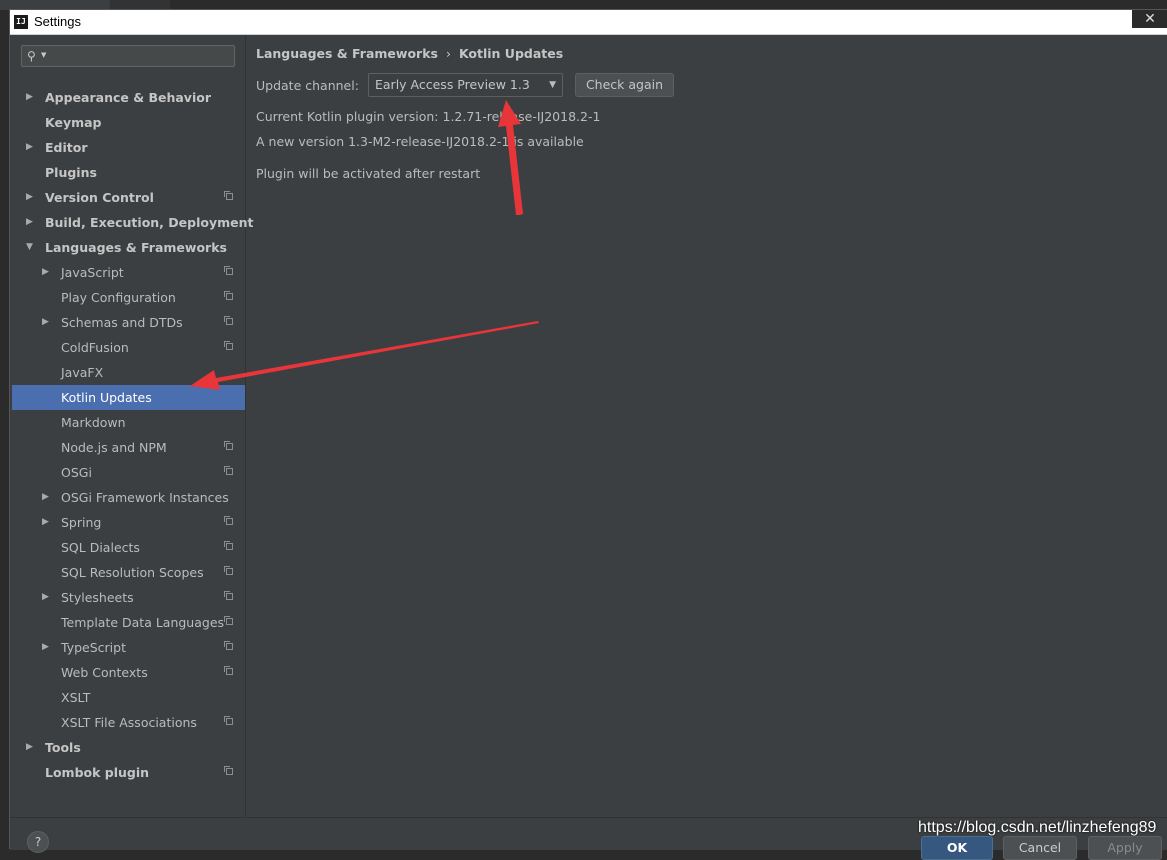  What do you see at coordinates (128, 347) in the screenshot?
I see `sidebar-item-coldfusion: ColdFusion` at bounding box center [128, 347].